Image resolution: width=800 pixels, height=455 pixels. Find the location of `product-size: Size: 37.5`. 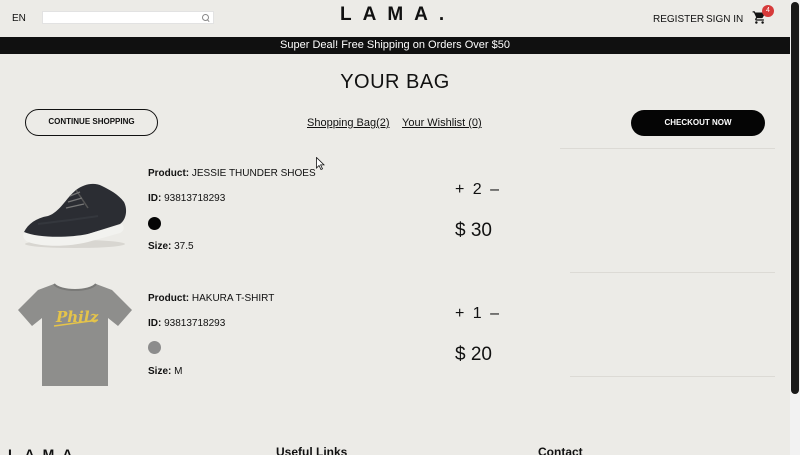

product-size: Size: 37.5 is located at coordinates (171, 246).